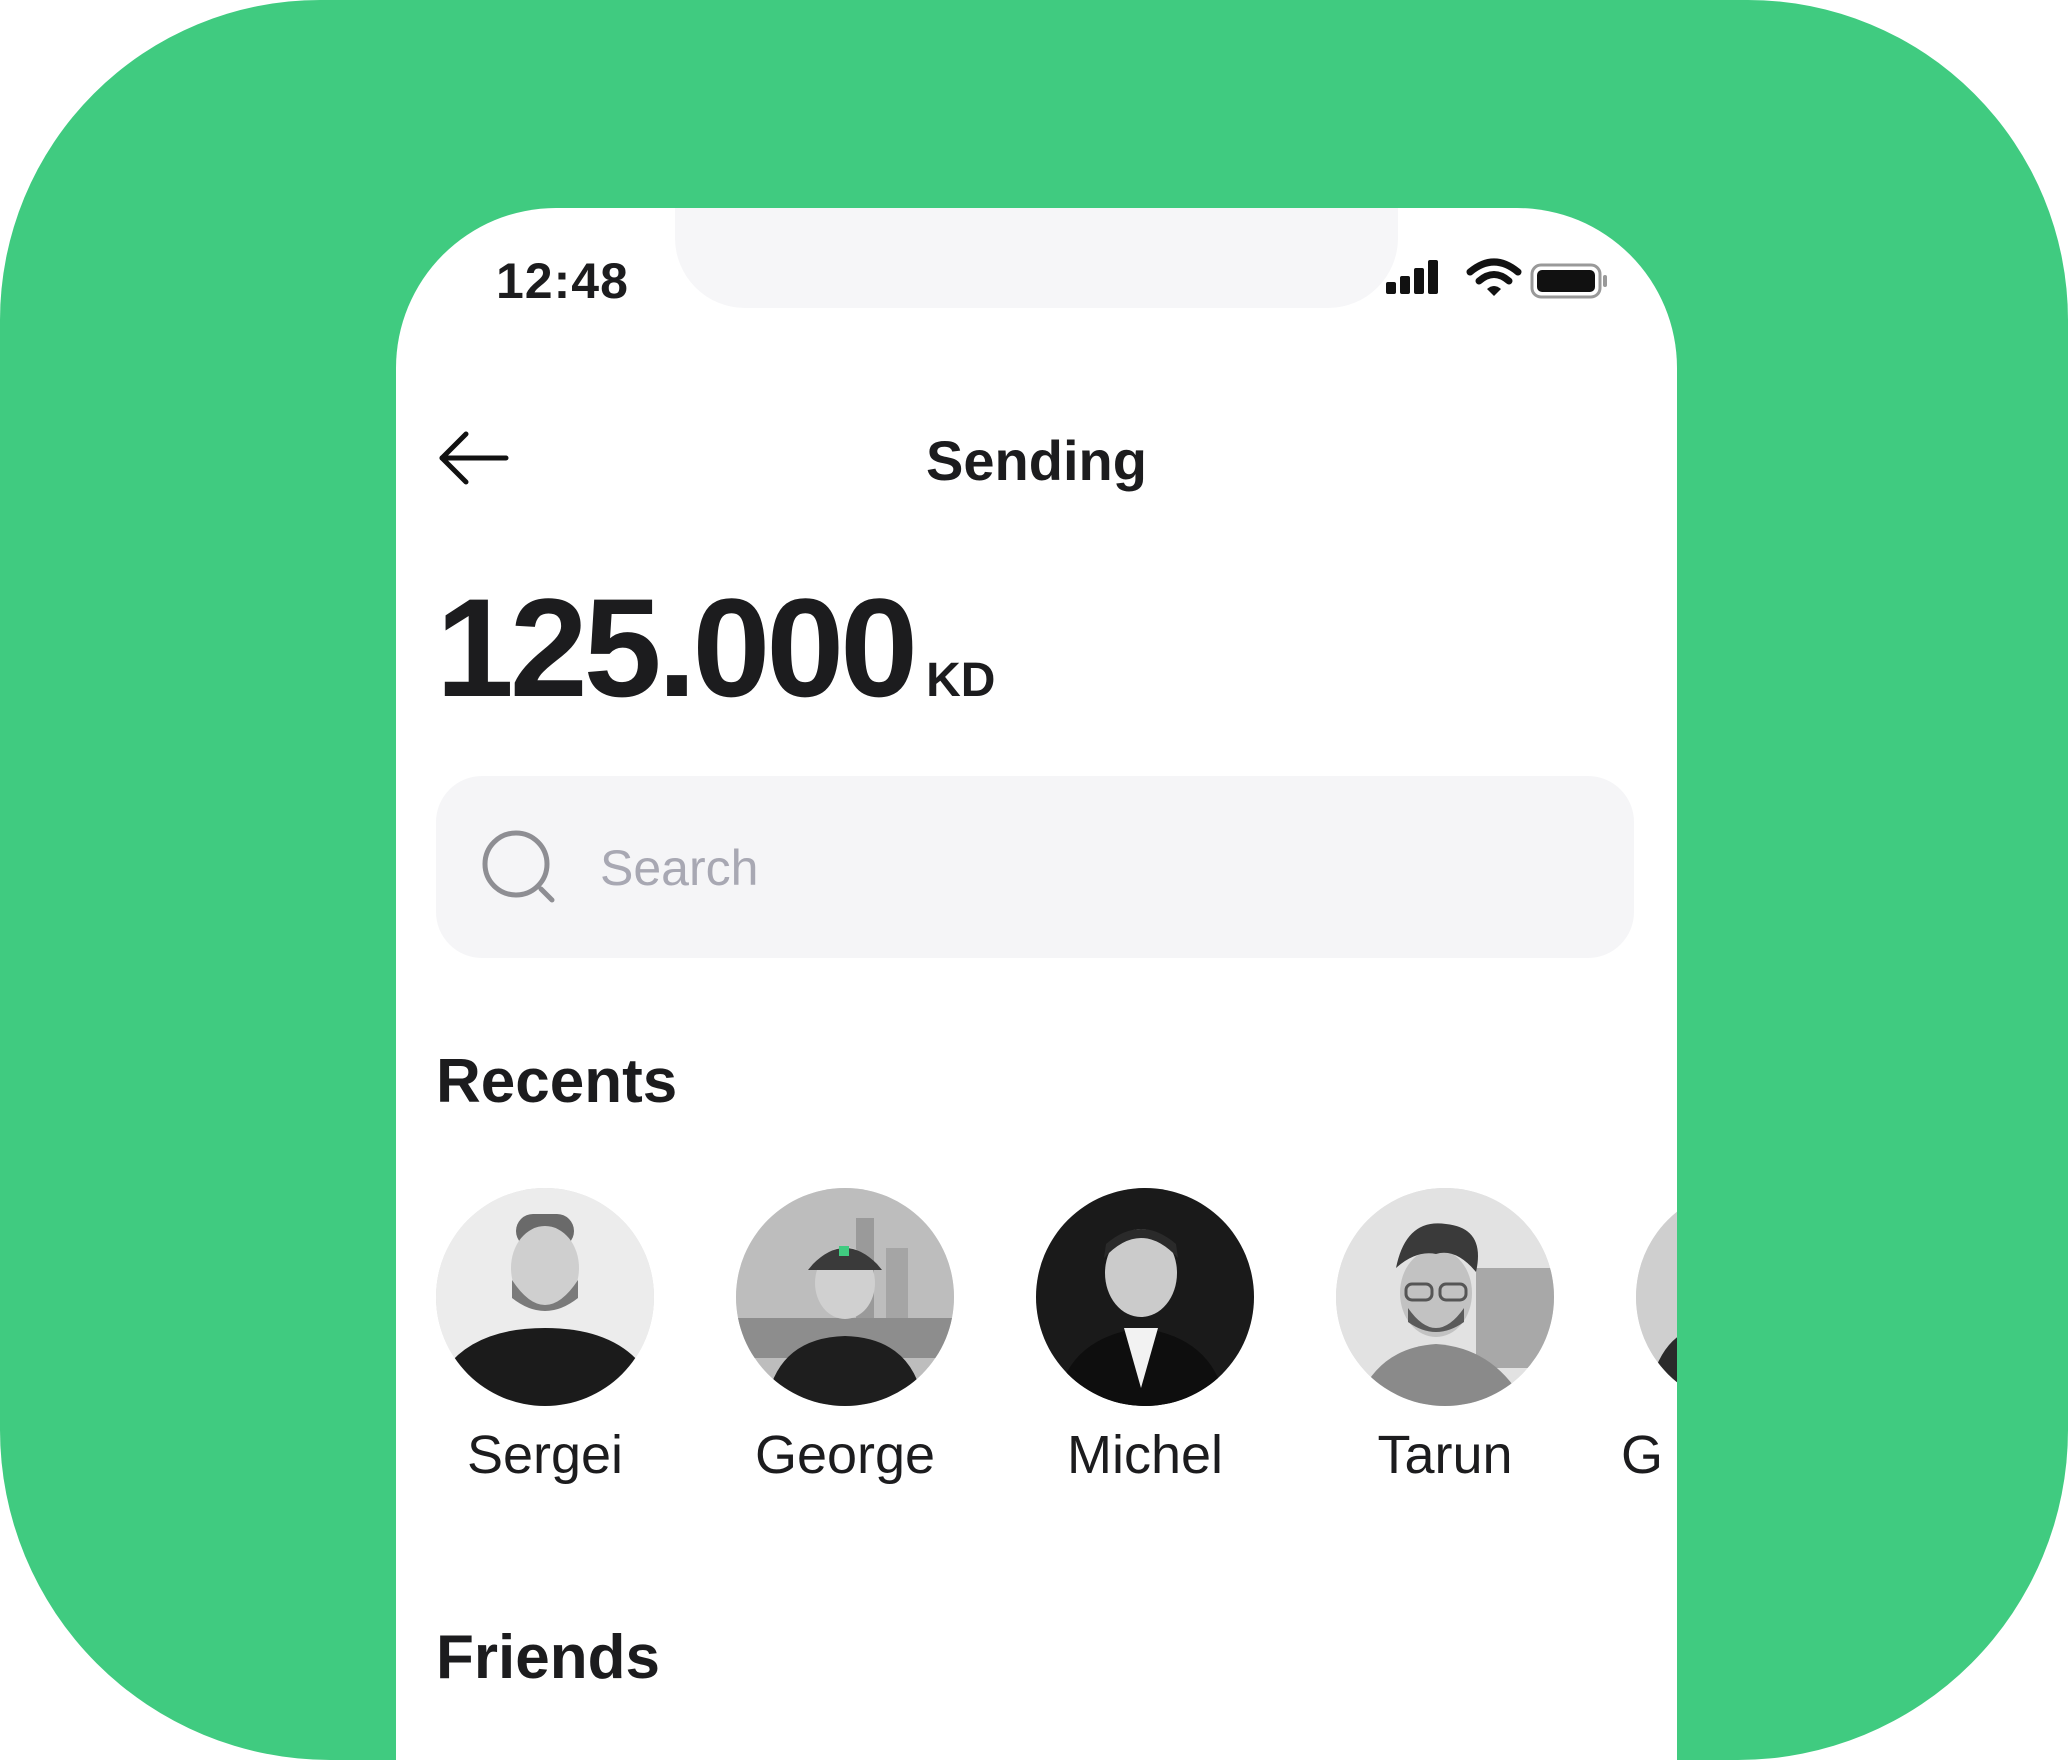 The image size is (2068, 1760). Describe the element at coordinates (1036, 258) in the screenshot. I see `device-notch` at that location.